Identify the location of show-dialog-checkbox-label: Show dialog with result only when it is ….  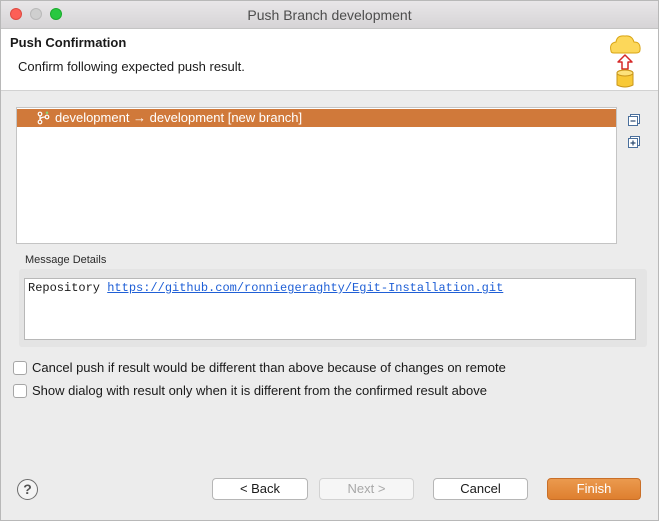
(259, 390).